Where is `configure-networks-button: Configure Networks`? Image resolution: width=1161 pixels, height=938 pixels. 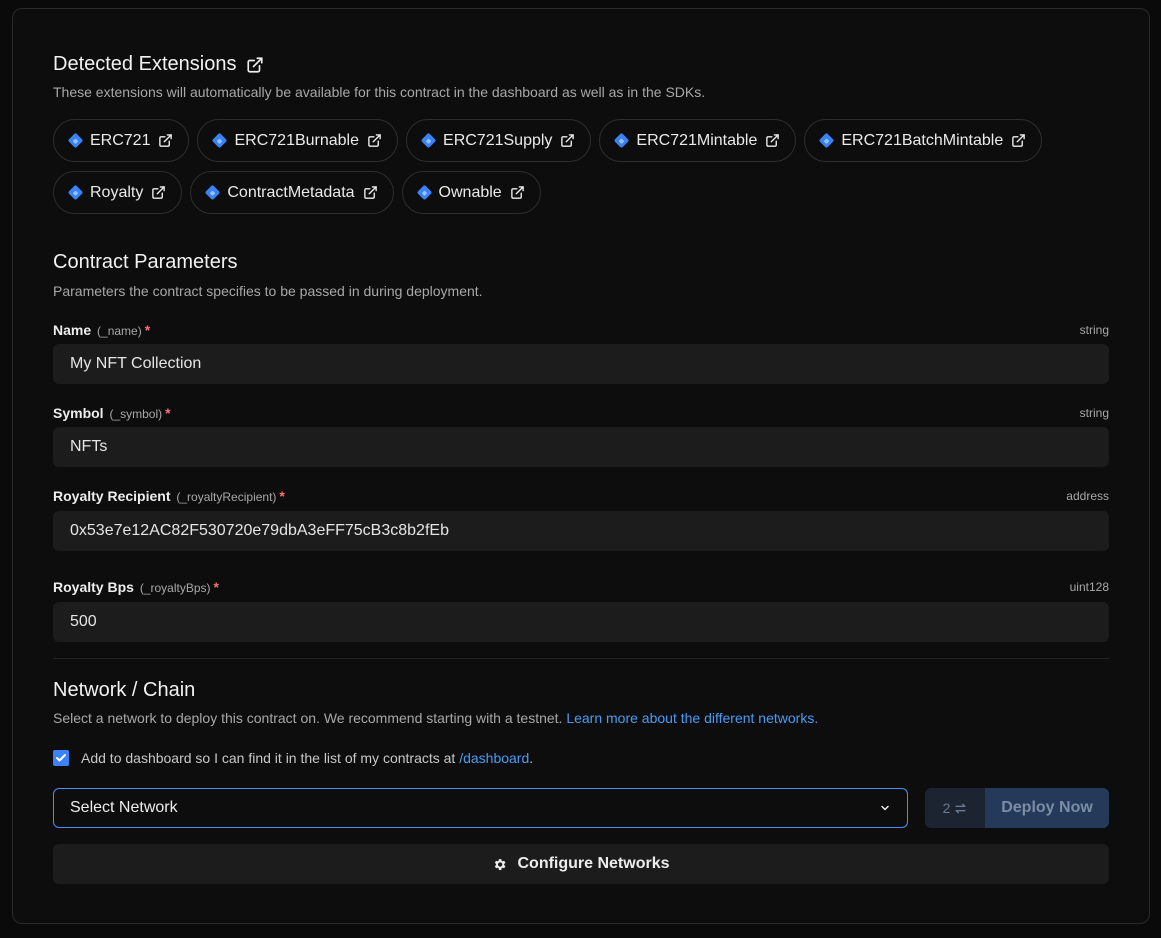
configure-networks-button: Configure Networks is located at coordinates (581, 864).